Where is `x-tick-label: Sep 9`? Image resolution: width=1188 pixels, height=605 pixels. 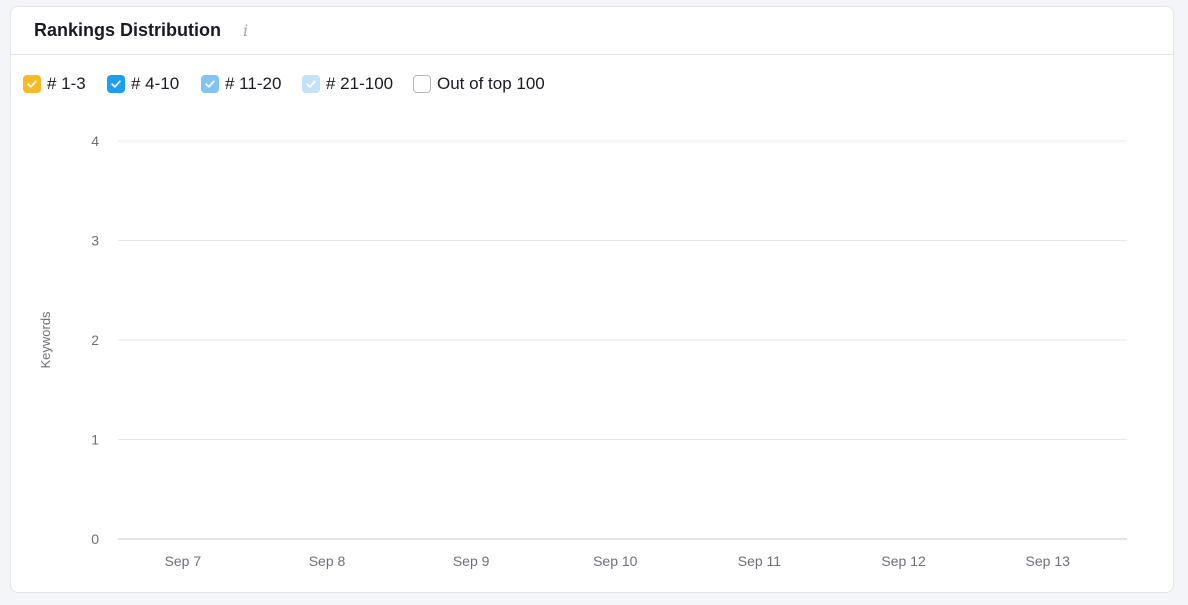
x-tick-label: Sep 9 is located at coordinates (471, 561).